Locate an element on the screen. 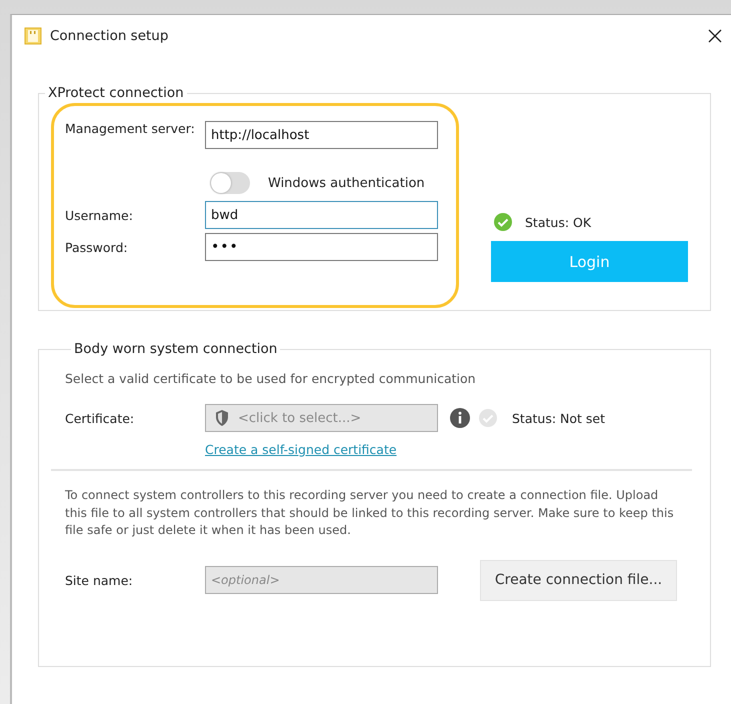 Image resolution: width=731 pixels, height=704 pixels. field-label: Username: is located at coordinates (99, 215).